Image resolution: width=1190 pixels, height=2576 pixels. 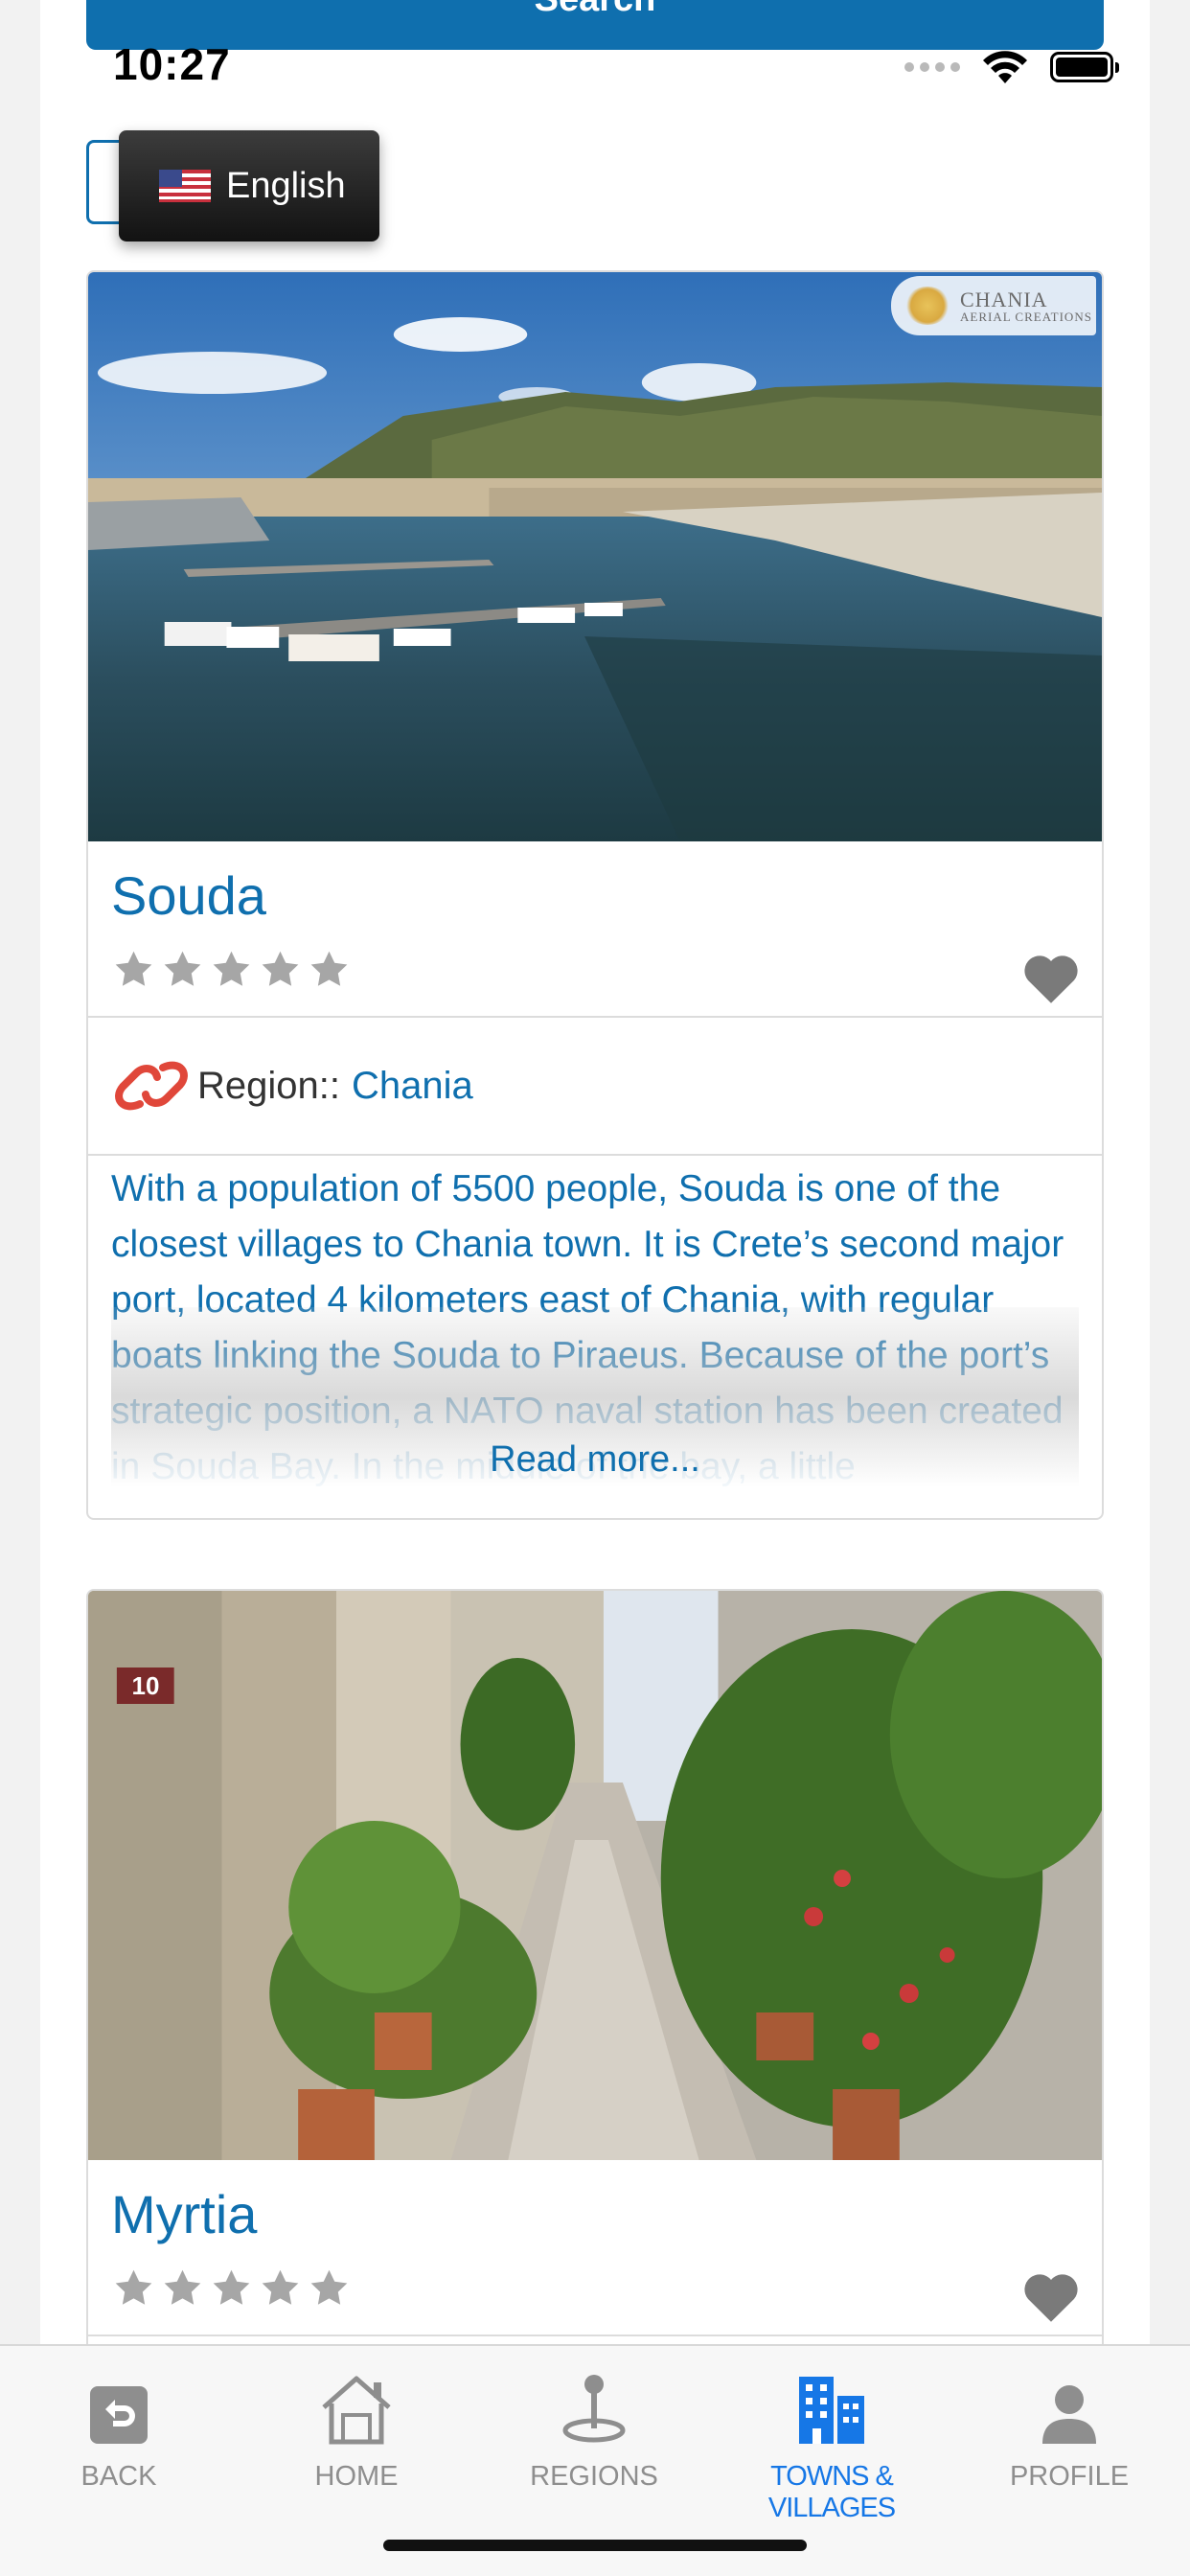 I want to click on profile-icon, so click(x=1069, y=2414).